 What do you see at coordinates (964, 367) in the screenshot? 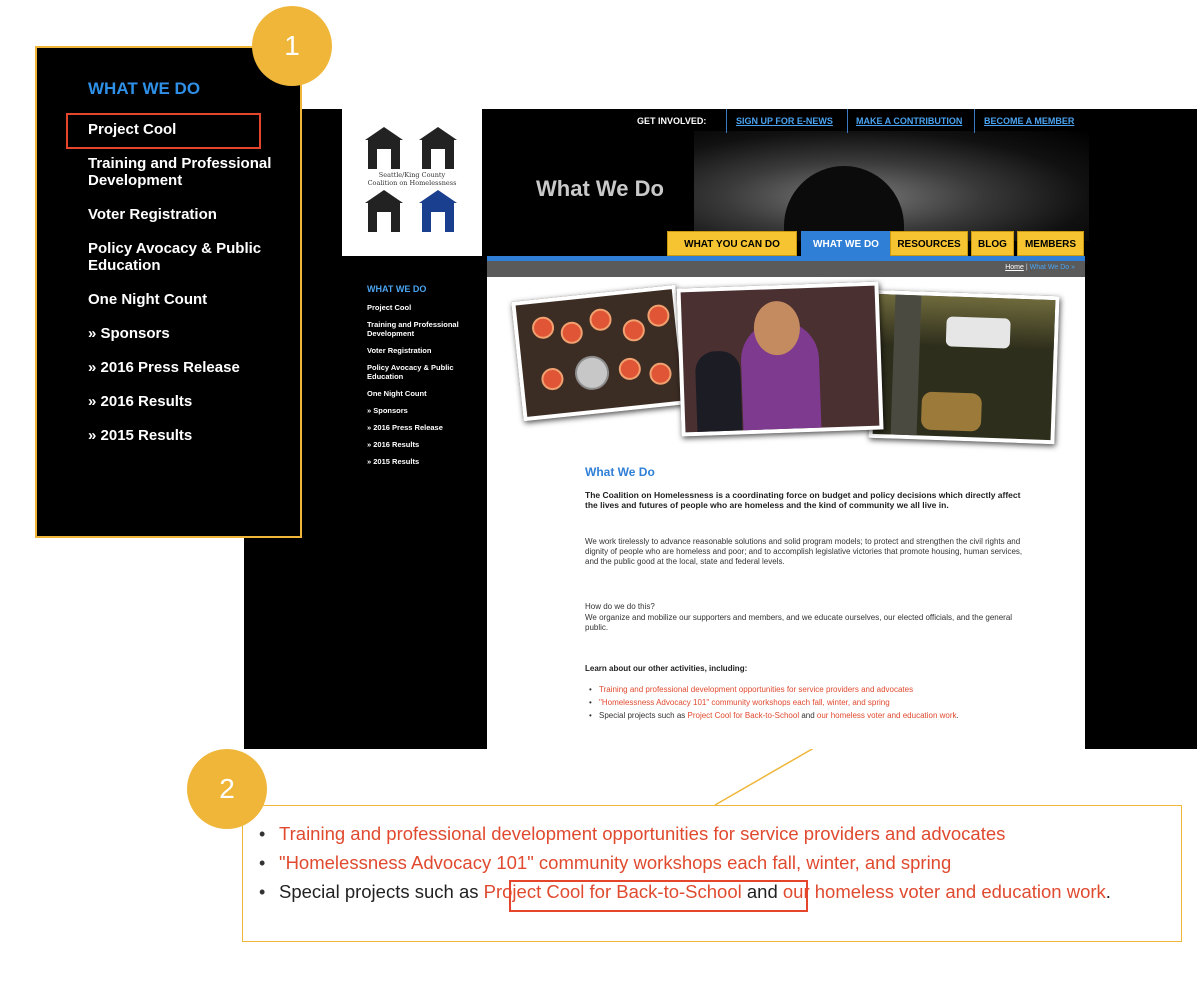
I see `photo-street` at bounding box center [964, 367].